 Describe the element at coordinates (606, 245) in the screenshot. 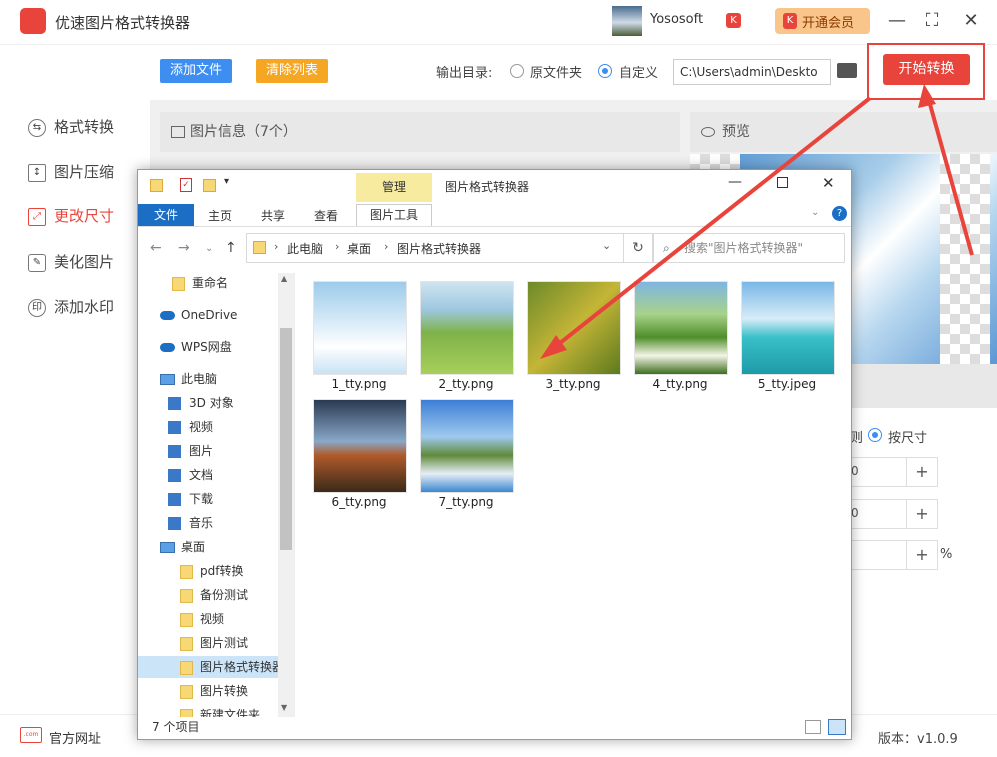

I see `chevron-down-icon: ⌄` at that location.